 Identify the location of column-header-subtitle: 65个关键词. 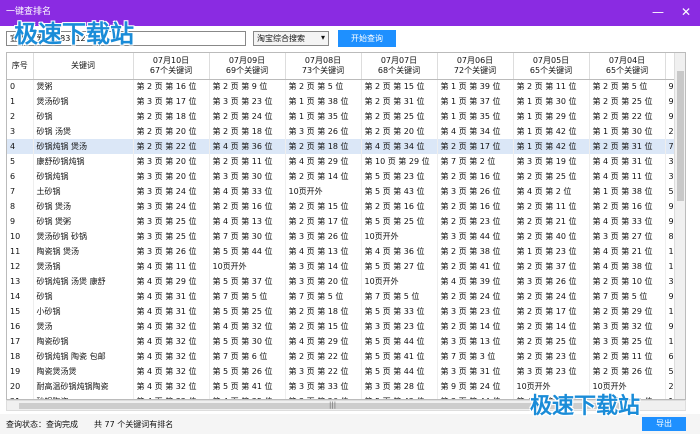
(627, 70).